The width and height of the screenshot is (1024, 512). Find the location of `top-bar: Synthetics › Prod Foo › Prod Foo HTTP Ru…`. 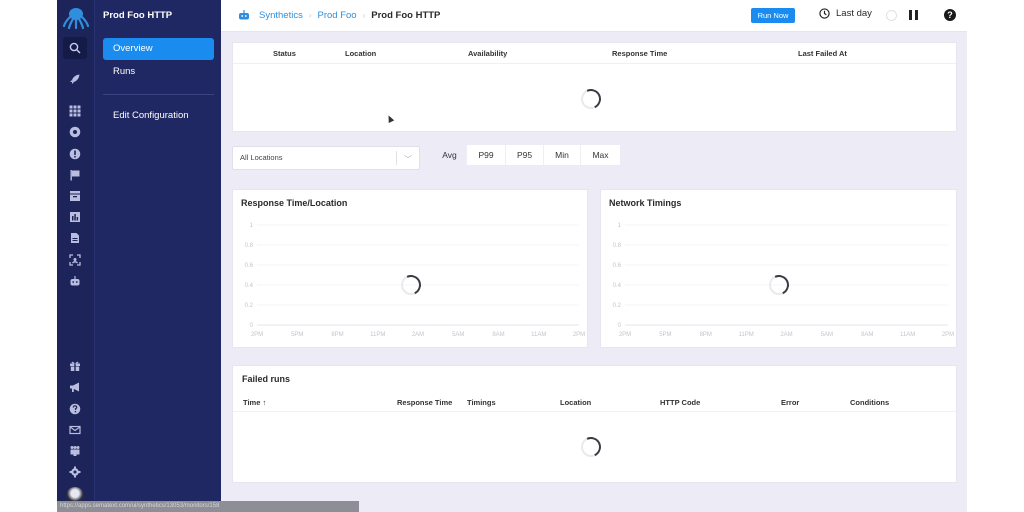

top-bar: Synthetics › Prod Foo › Prod Foo HTTP Ru… is located at coordinates (594, 16).